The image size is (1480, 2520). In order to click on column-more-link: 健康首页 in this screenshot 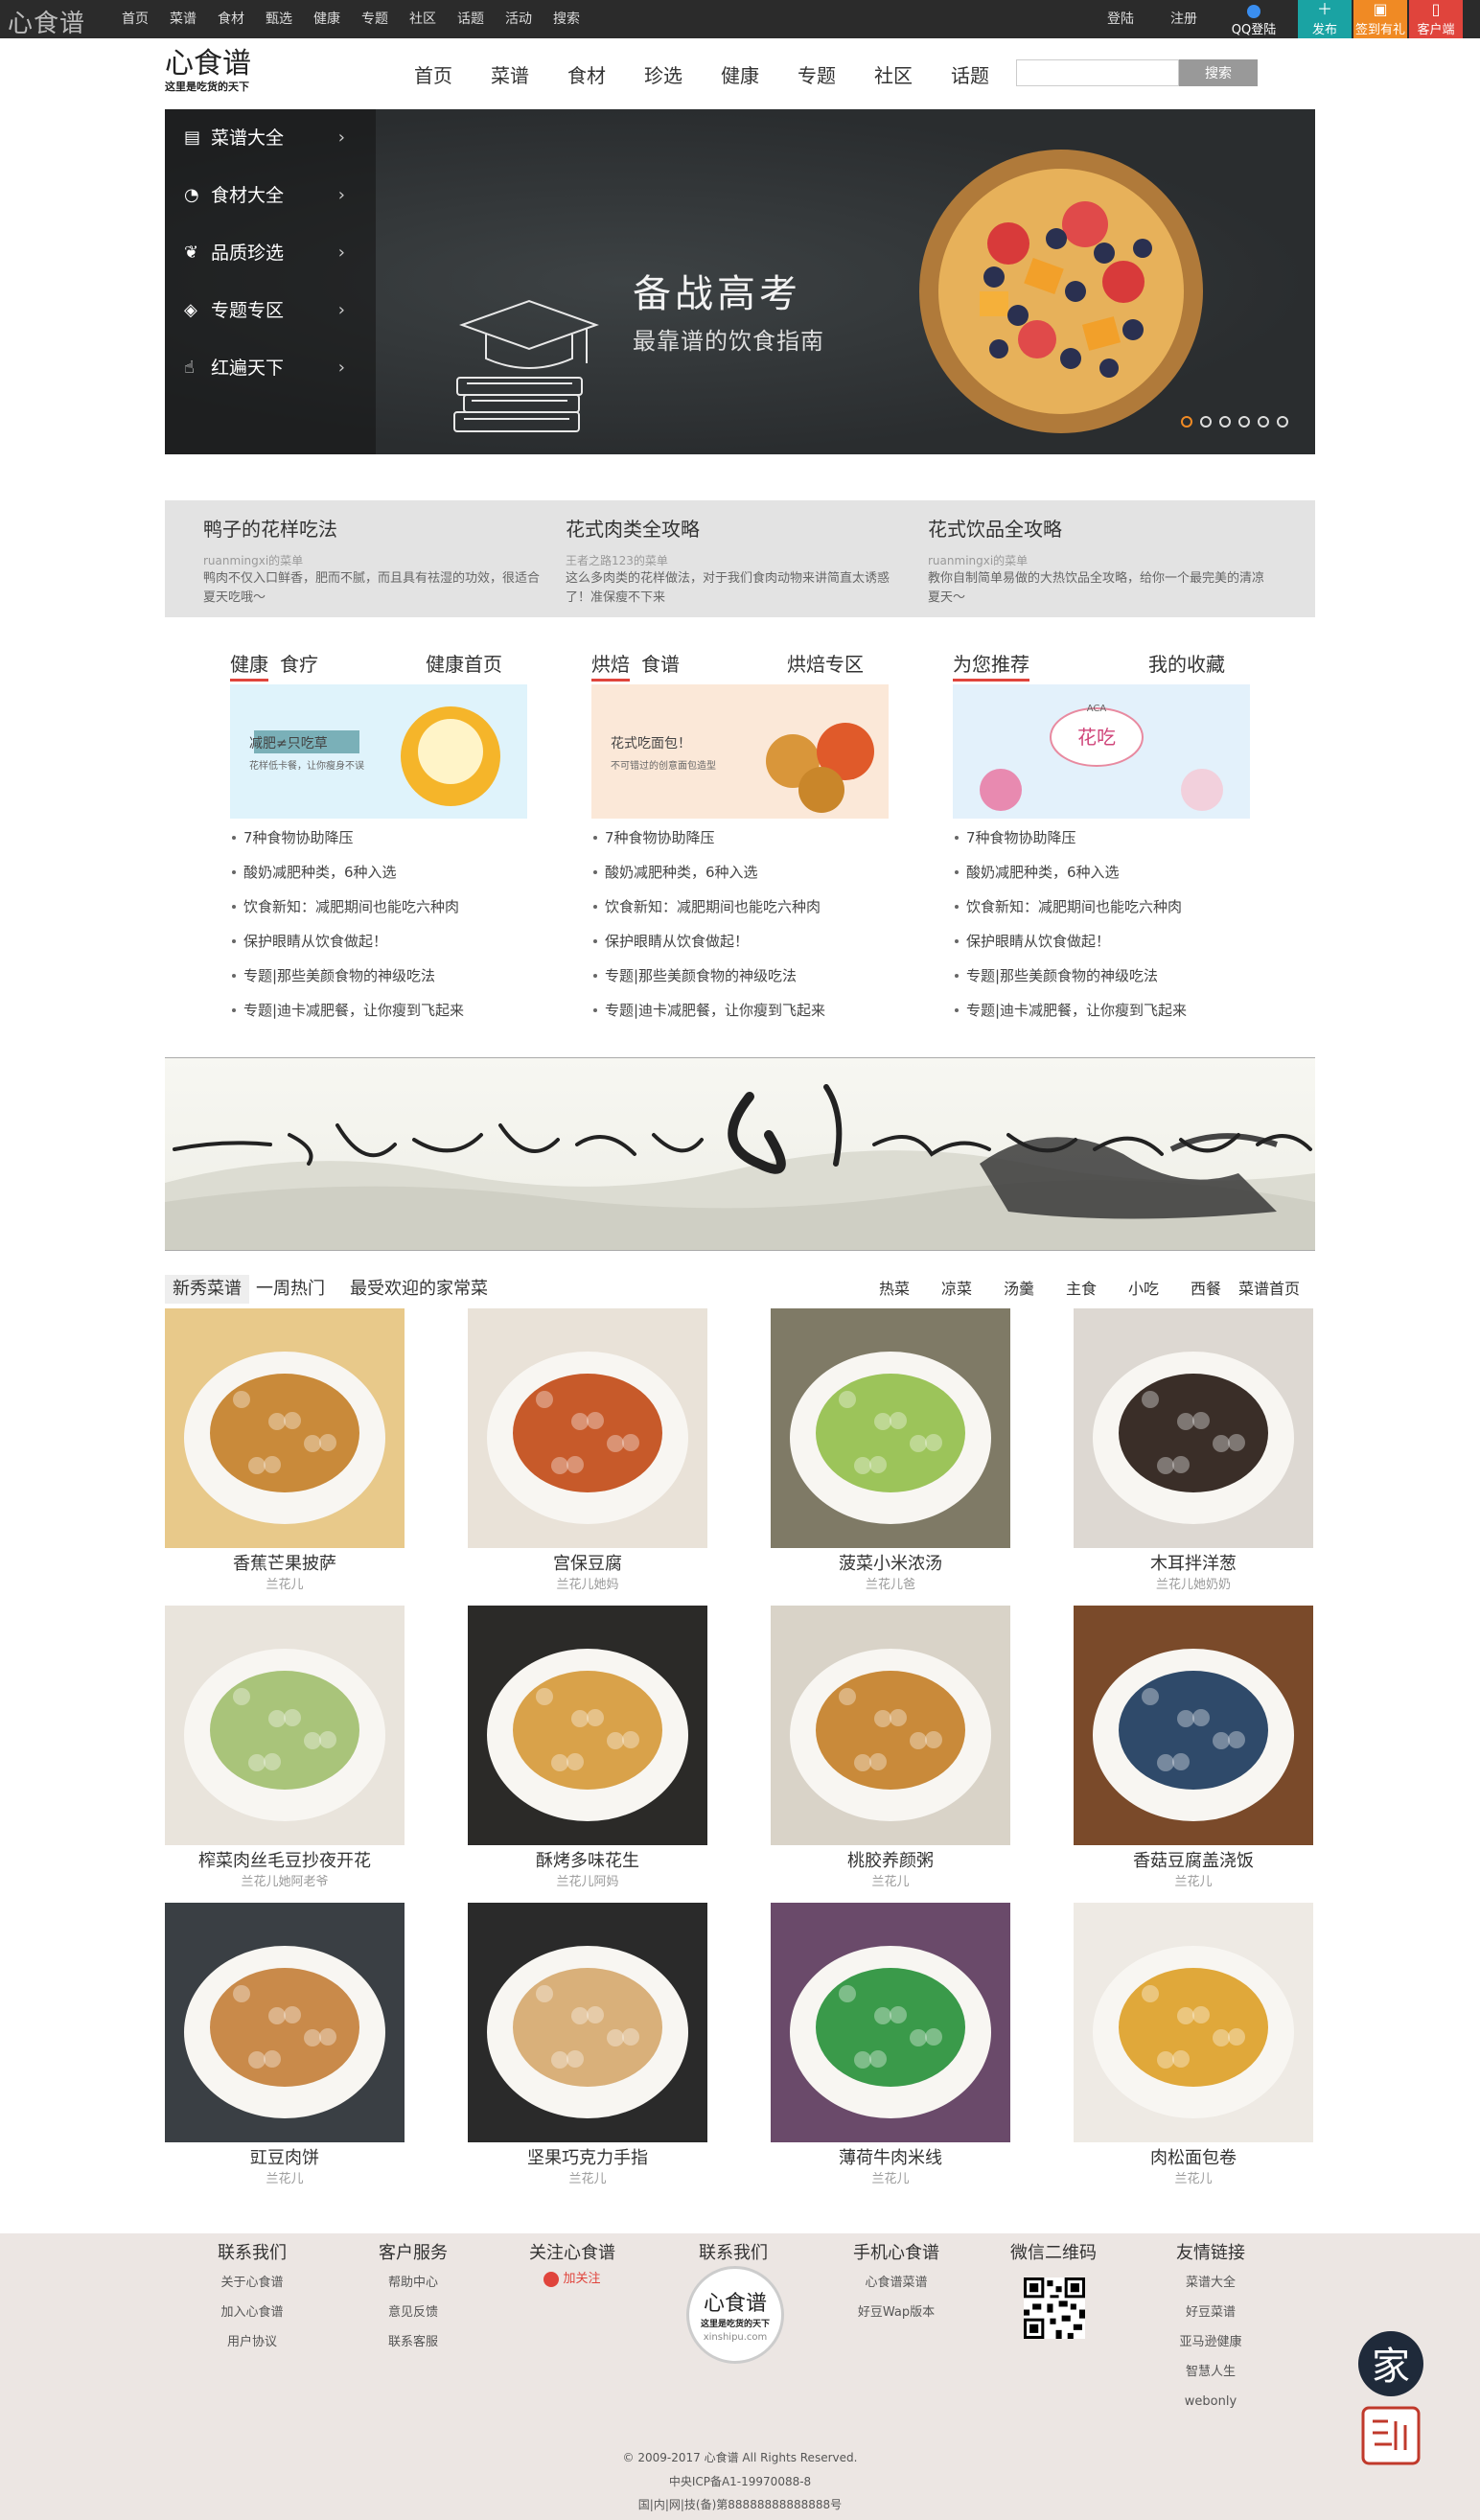, I will do `click(464, 664)`.